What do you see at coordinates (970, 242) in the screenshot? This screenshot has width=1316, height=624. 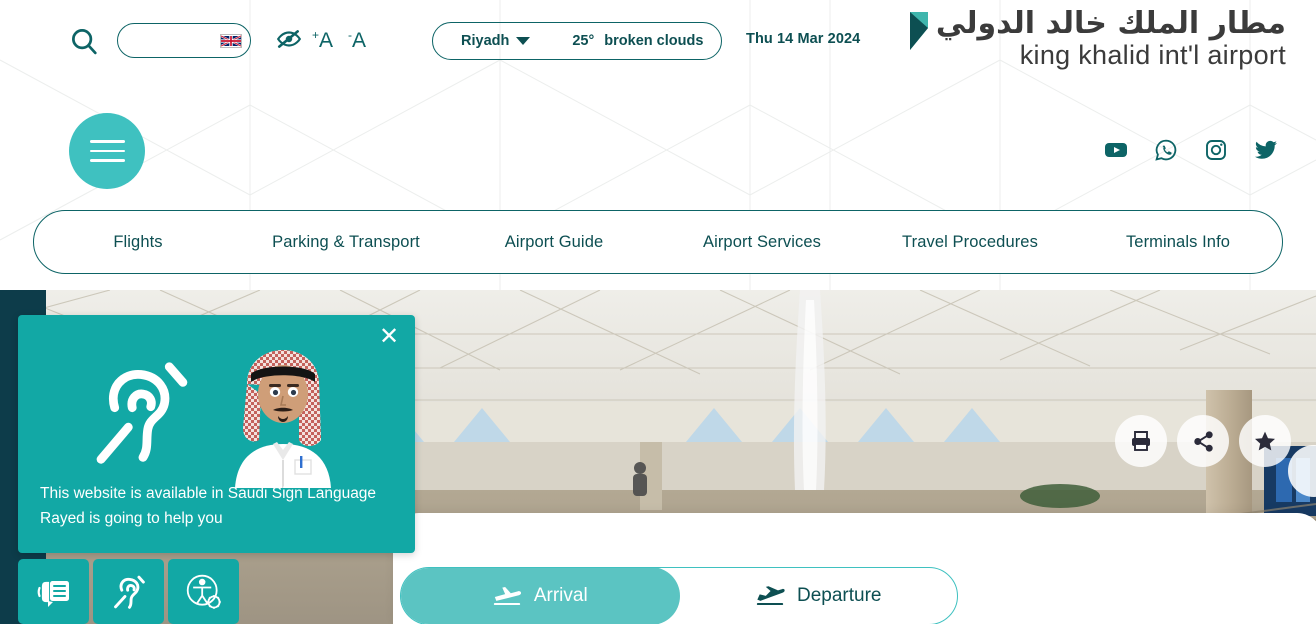 I see `nav-item-travel-procedures: Travel Procedures` at bounding box center [970, 242].